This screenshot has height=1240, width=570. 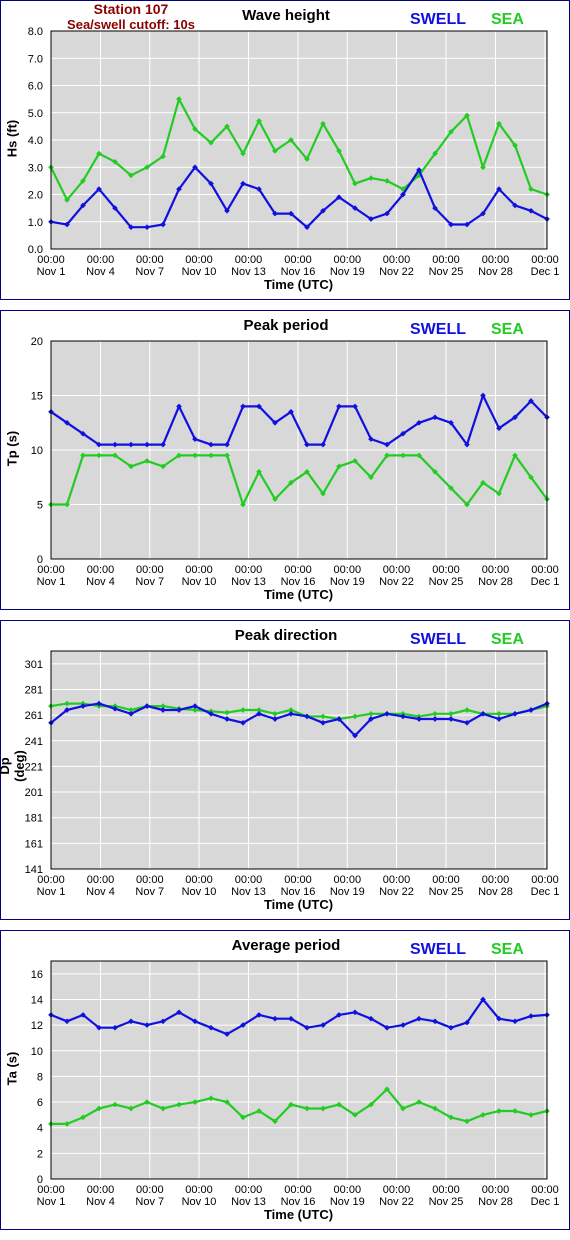 I want to click on y-tick-label: 201, so click(x=34, y=793).